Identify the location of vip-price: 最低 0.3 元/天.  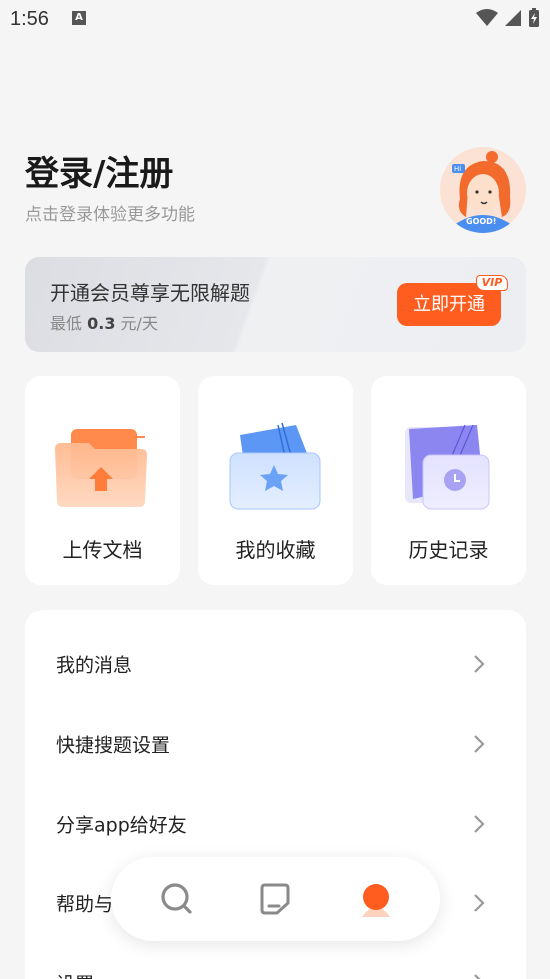
(104, 323).